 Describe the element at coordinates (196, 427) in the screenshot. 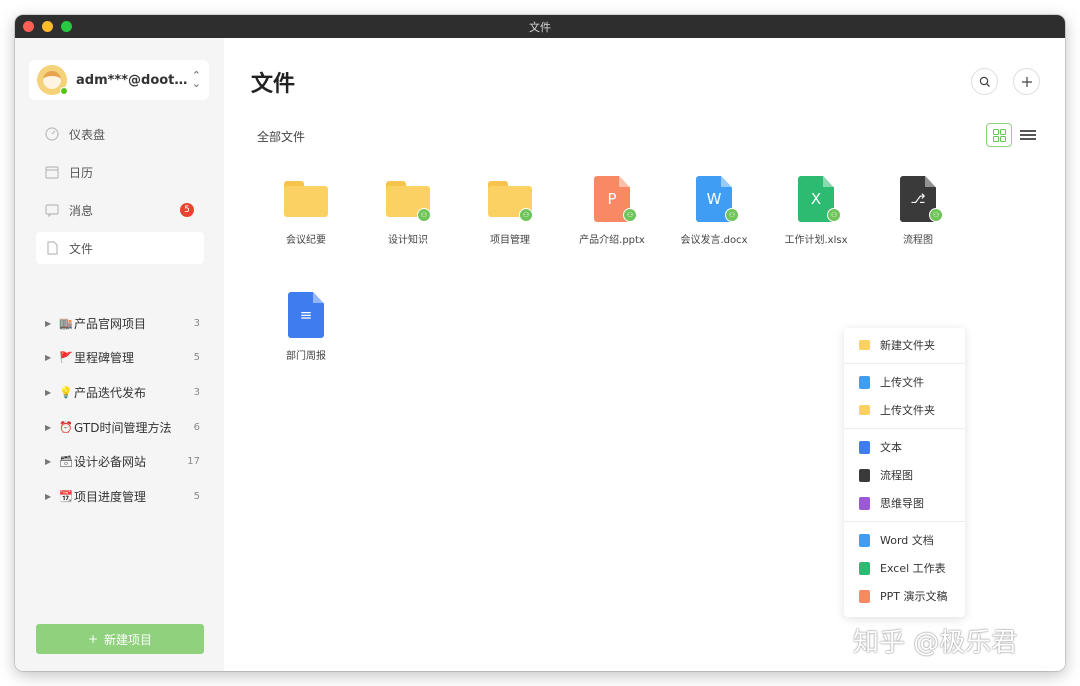

I see `project-count: 6` at that location.